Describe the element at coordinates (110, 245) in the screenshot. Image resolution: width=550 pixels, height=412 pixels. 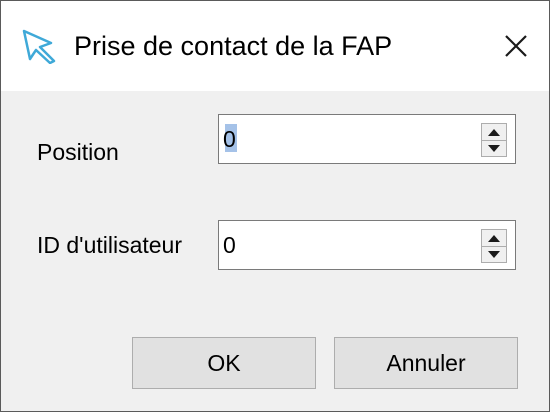
I see `user-id-label: ID d'utilisateur` at that location.